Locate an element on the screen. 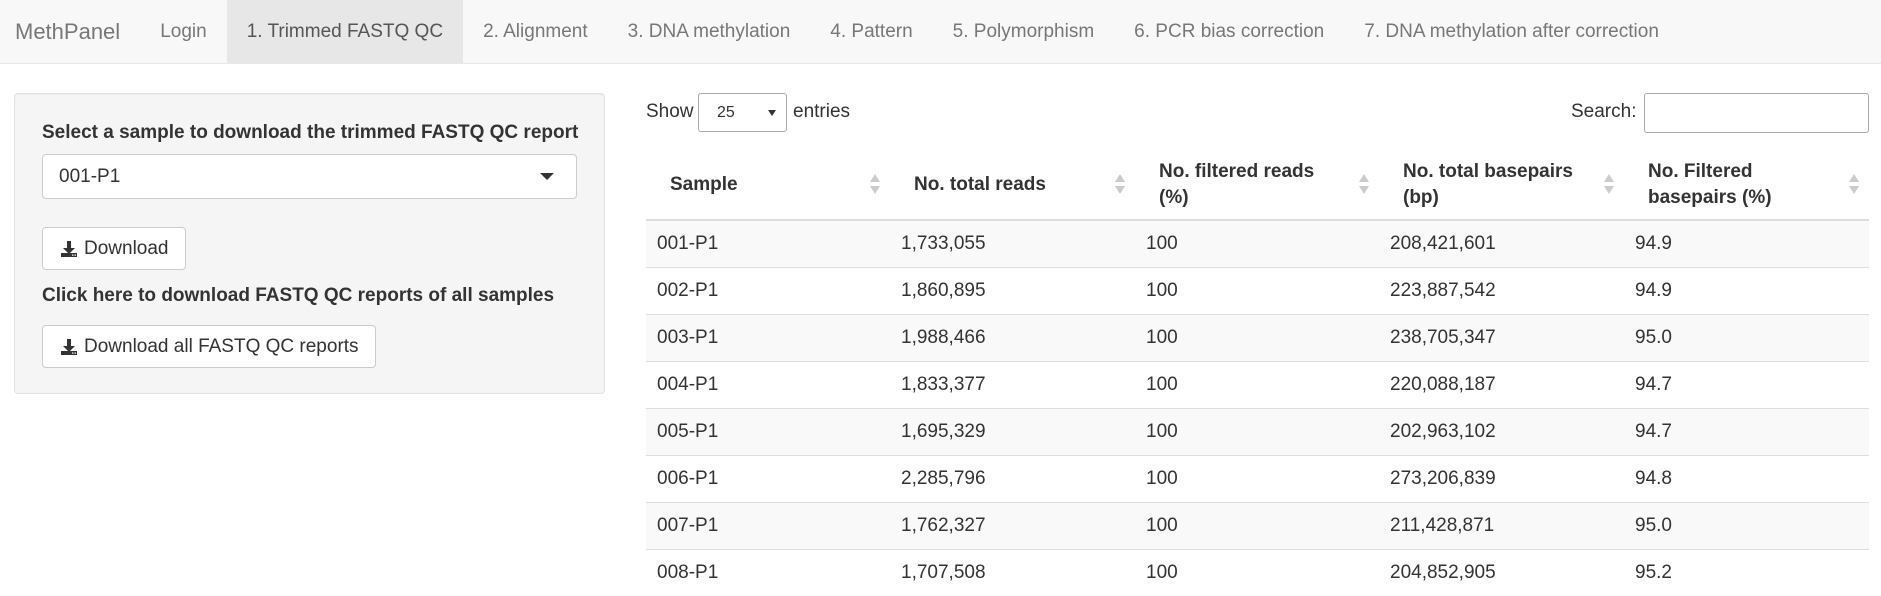  table-cell: 005-P1 is located at coordinates (768, 431).